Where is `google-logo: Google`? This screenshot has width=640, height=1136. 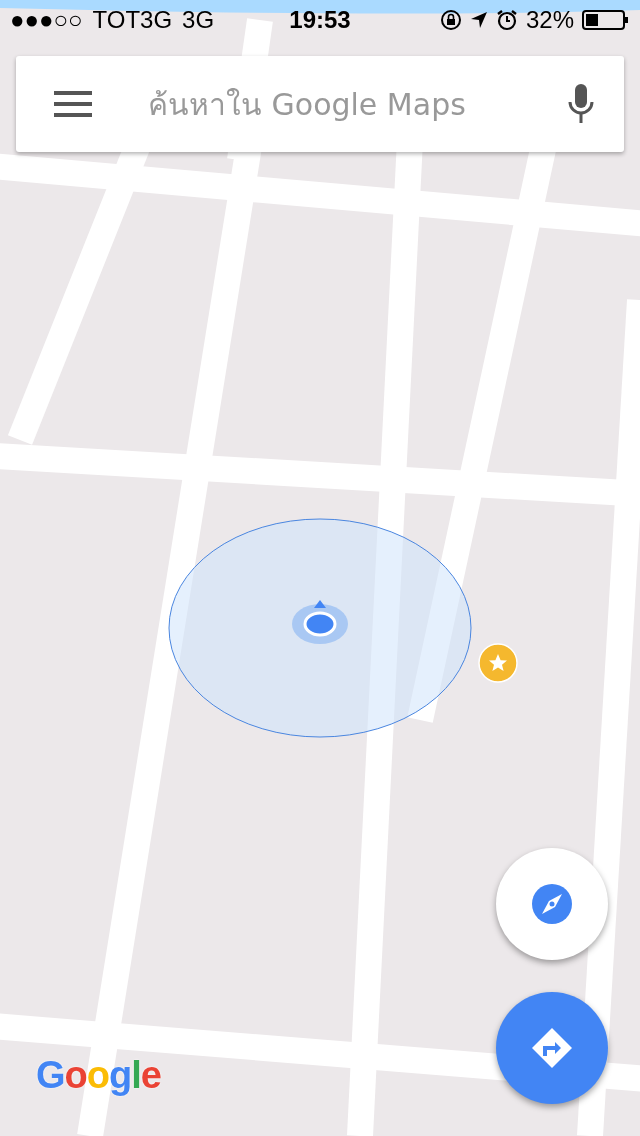 google-logo: Google is located at coordinates (98, 1075).